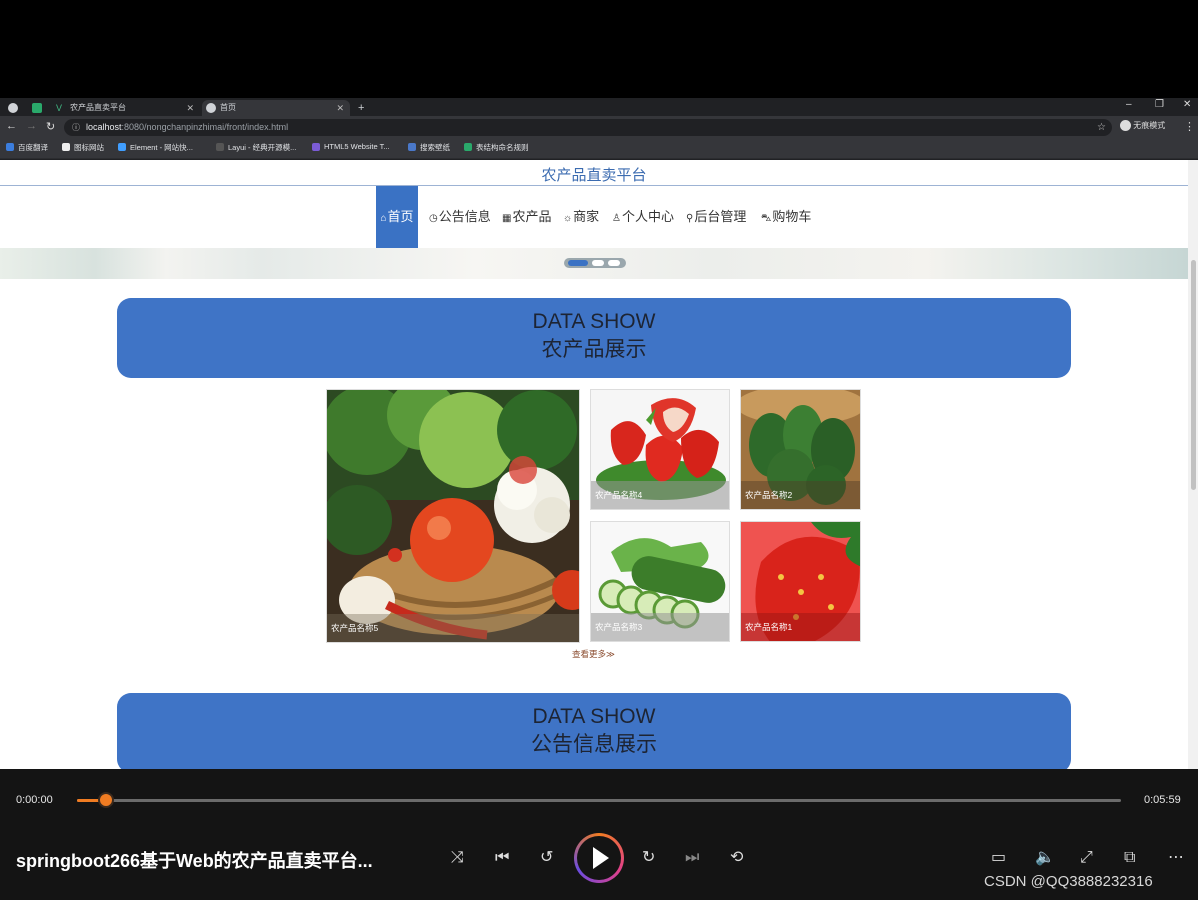  Describe the element at coordinates (364, 108) in the screenshot. I see `new-tab-button: +` at that location.